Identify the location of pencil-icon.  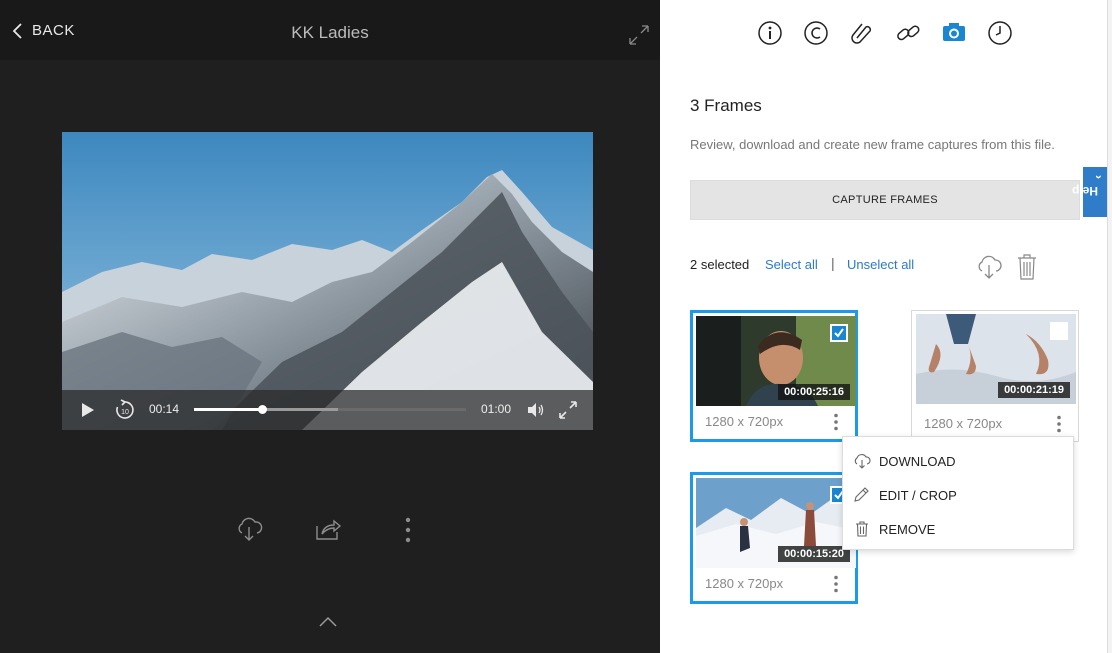
(861, 494).